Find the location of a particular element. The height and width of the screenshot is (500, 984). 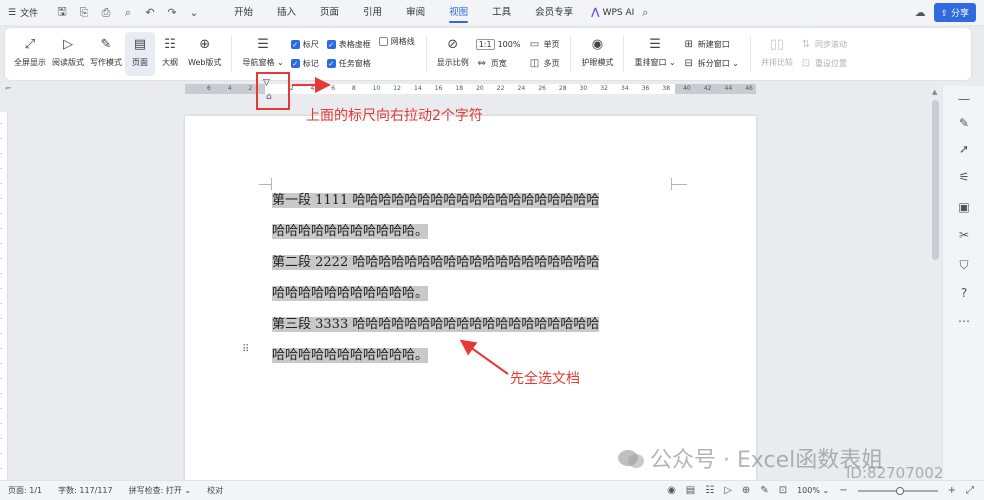

fit-page-icon: ⊡ is located at coordinates (783, 490).